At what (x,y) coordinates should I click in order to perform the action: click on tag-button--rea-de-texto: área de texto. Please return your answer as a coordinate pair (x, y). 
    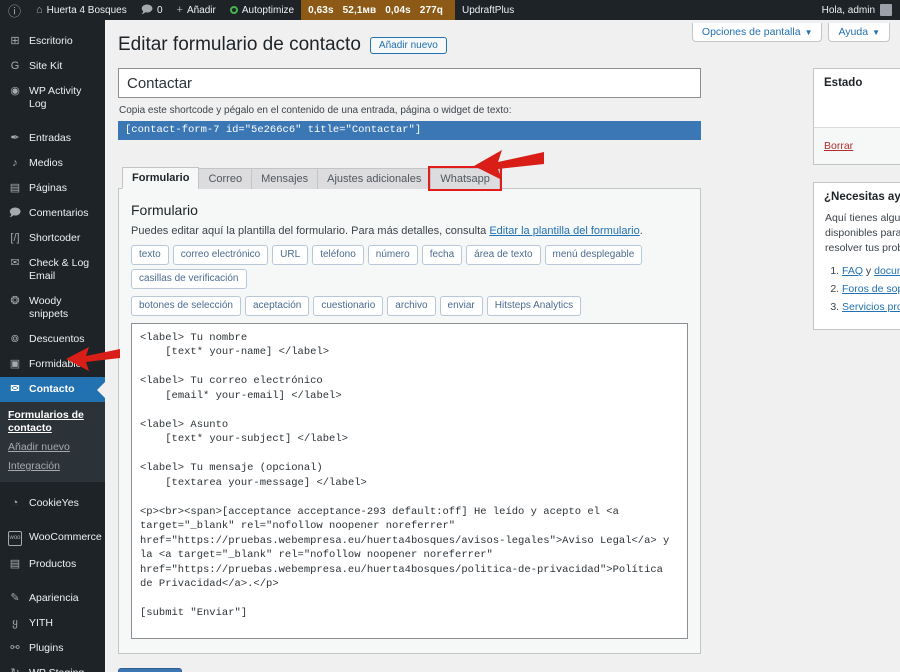
    Looking at the image, I should click on (503, 254).